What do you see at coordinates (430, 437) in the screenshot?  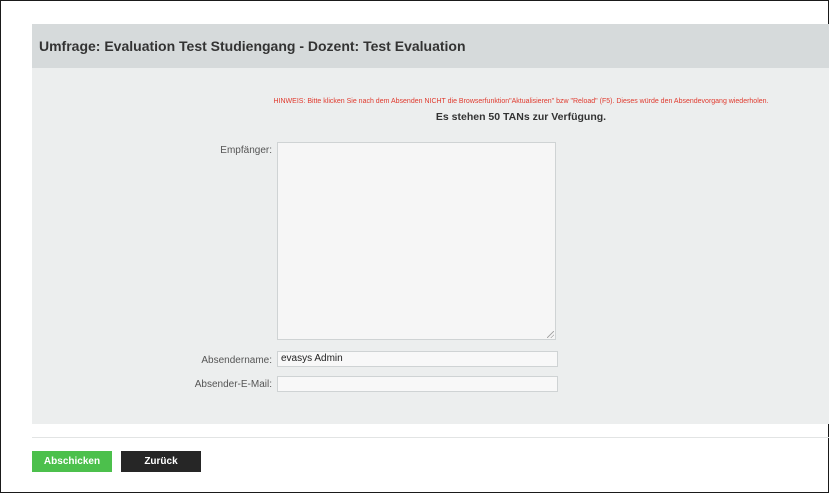 I see `divider` at bounding box center [430, 437].